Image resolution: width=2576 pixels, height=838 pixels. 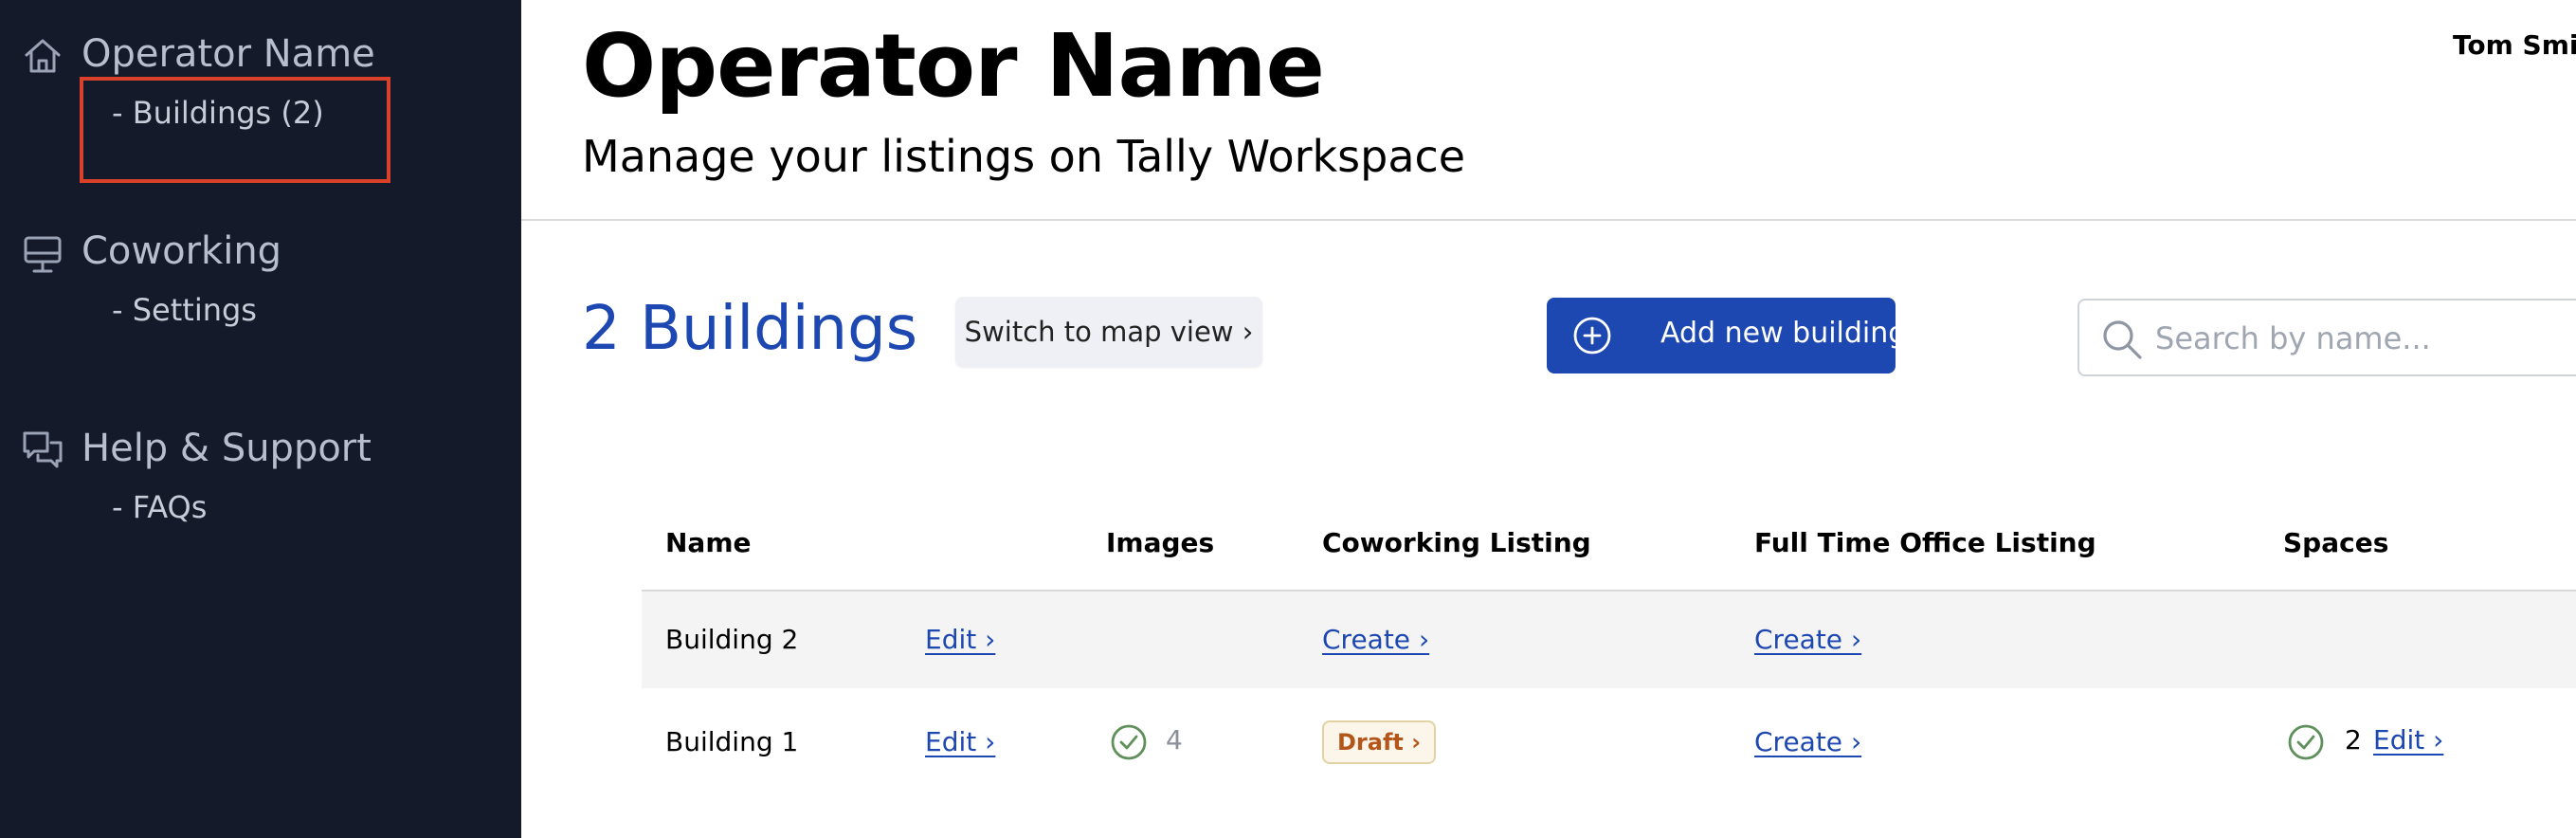 What do you see at coordinates (750, 329) in the screenshot?
I see `buildings-count: 2 Buildings` at bounding box center [750, 329].